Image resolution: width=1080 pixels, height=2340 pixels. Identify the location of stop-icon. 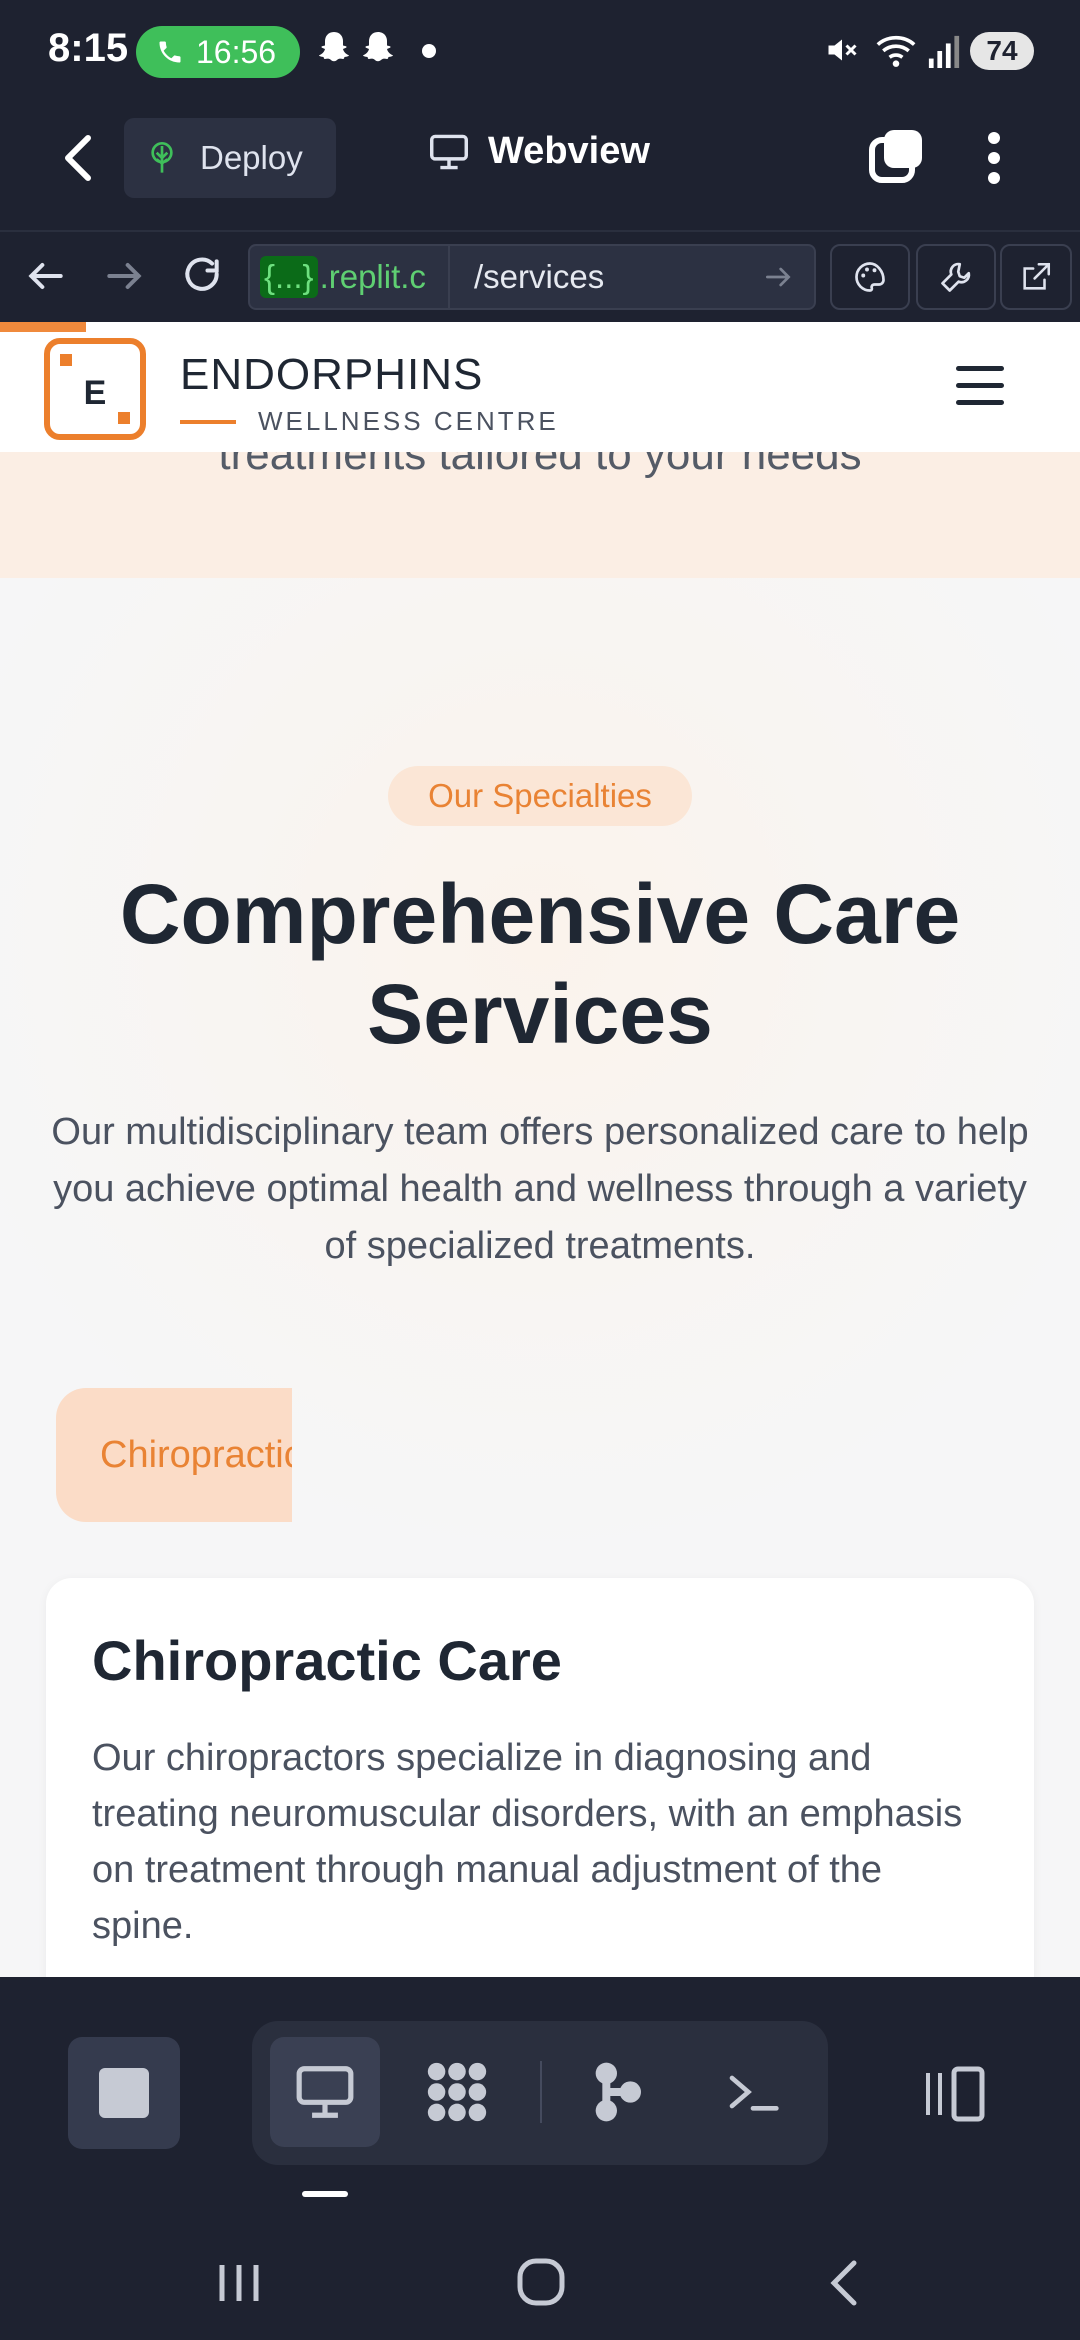
(124, 2093).